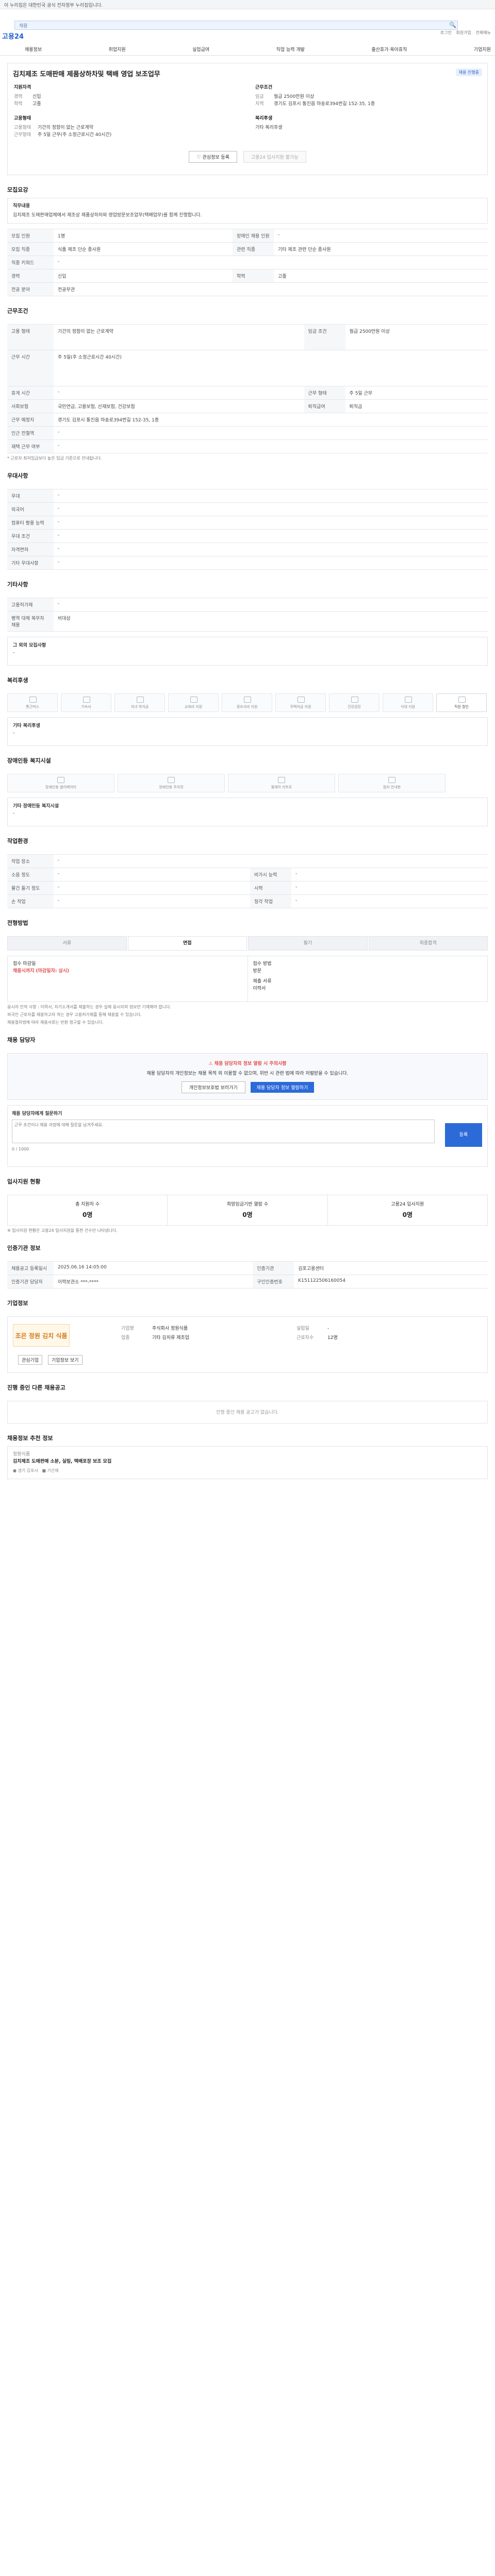  What do you see at coordinates (300, 702) in the screenshot?
I see `welfare-tile: 주택자금 지원` at bounding box center [300, 702].